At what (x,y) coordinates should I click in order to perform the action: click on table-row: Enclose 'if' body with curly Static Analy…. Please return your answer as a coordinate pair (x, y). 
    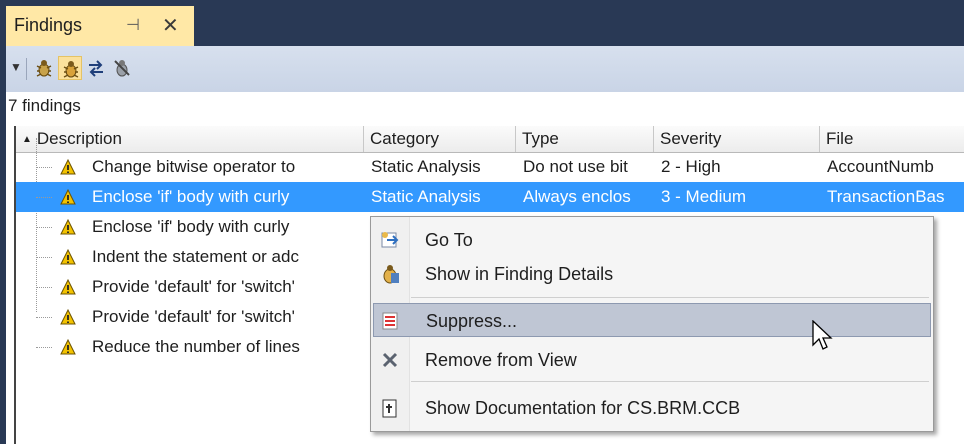
    Looking at the image, I should click on (490, 197).